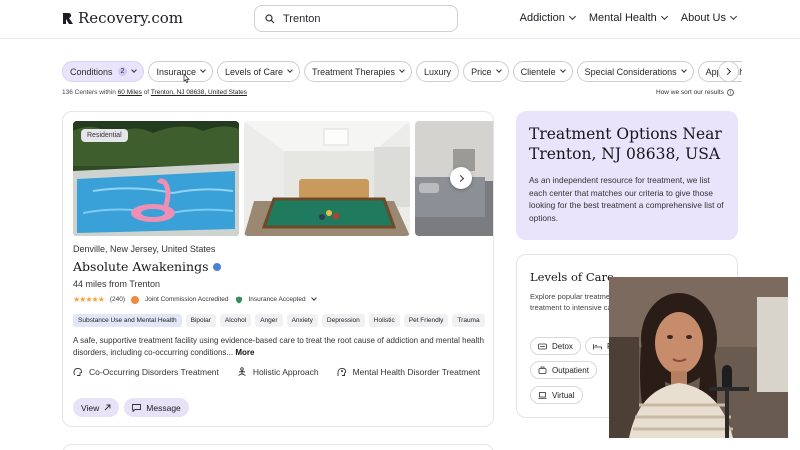 The image size is (800, 450). What do you see at coordinates (78, 371) in the screenshot?
I see `brain-icon` at bounding box center [78, 371].